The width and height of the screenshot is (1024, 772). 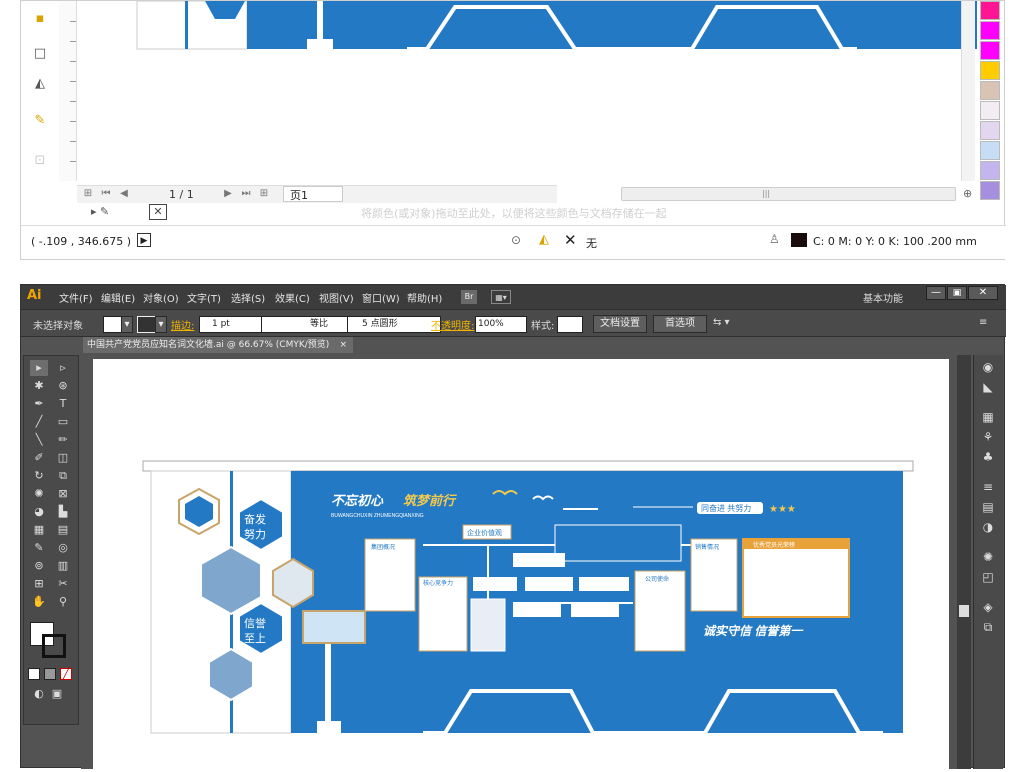 I want to click on brush-definition: 5 点圆形, so click(x=394, y=324).